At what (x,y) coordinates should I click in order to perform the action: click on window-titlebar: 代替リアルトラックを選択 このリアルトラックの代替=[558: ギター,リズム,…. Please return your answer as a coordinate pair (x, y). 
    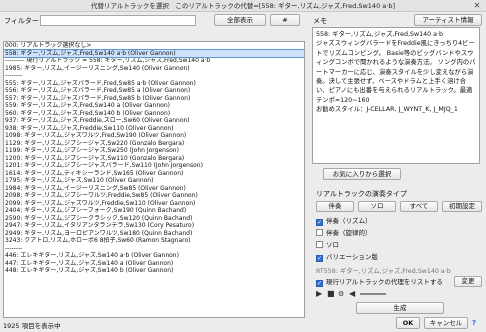
    Looking at the image, I should click on (243, 6).